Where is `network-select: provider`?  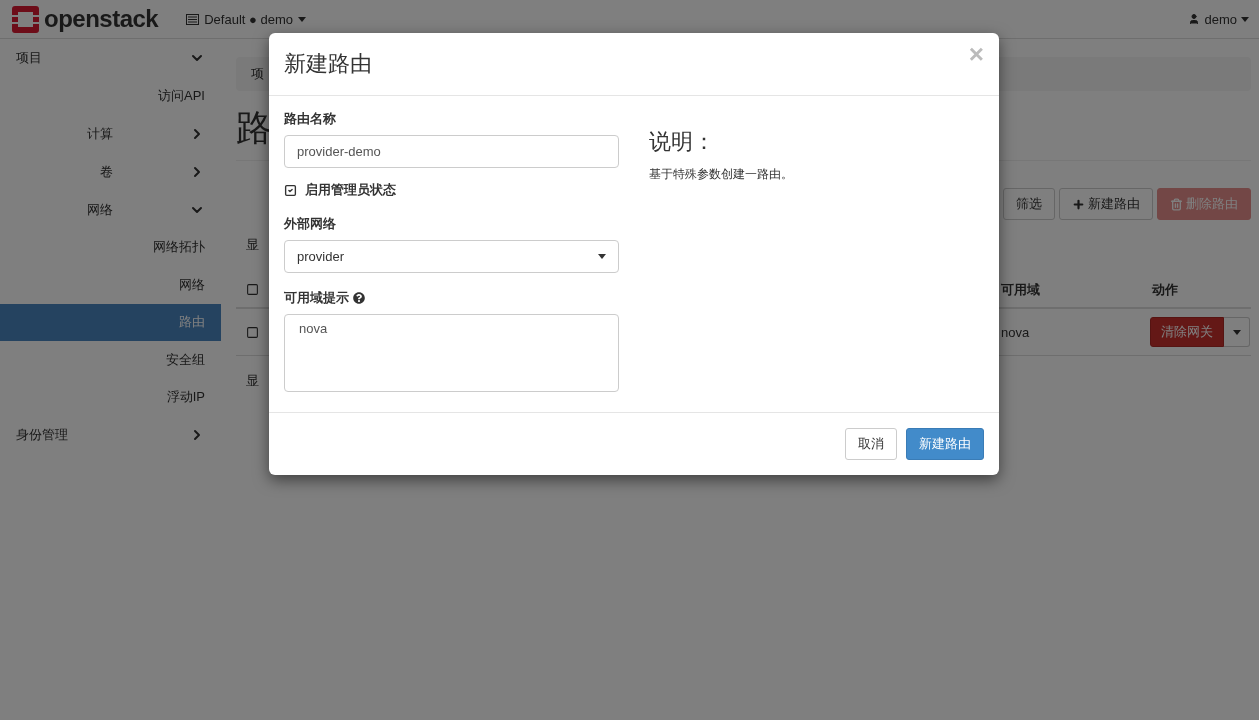
network-select: provider is located at coordinates (451, 256).